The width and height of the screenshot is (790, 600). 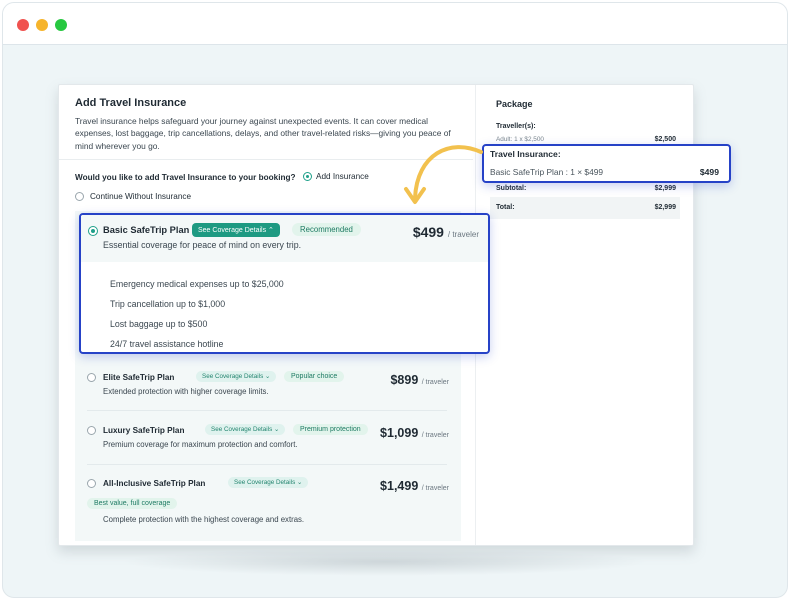 What do you see at coordinates (395, 24) in the screenshot?
I see `window-titlebar` at bounding box center [395, 24].